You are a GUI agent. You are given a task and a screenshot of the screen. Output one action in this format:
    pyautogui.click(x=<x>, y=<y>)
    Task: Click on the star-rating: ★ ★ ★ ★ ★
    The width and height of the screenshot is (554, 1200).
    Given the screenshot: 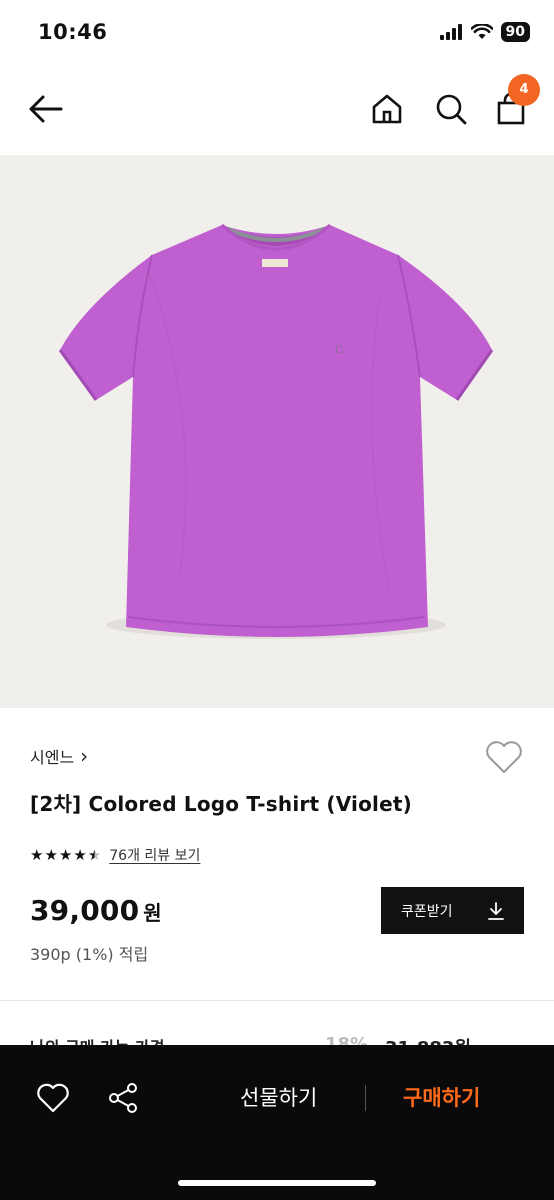 What is the action you would take?
    pyautogui.click(x=65, y=855)
    